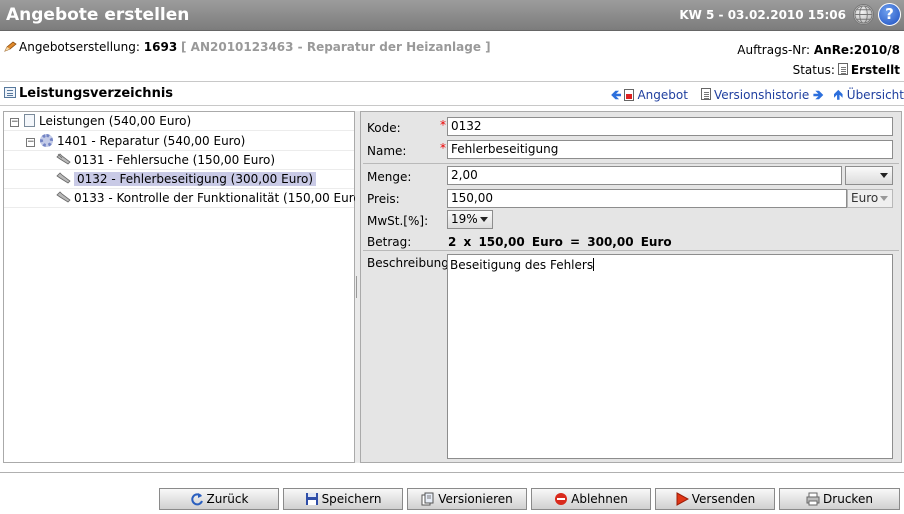 The width and height of the screenshot is (904, 514). What do you see at coordinates (839, 499) in the screenshot?
I see `print-button: Drucken` at bounding box center [839, 499].